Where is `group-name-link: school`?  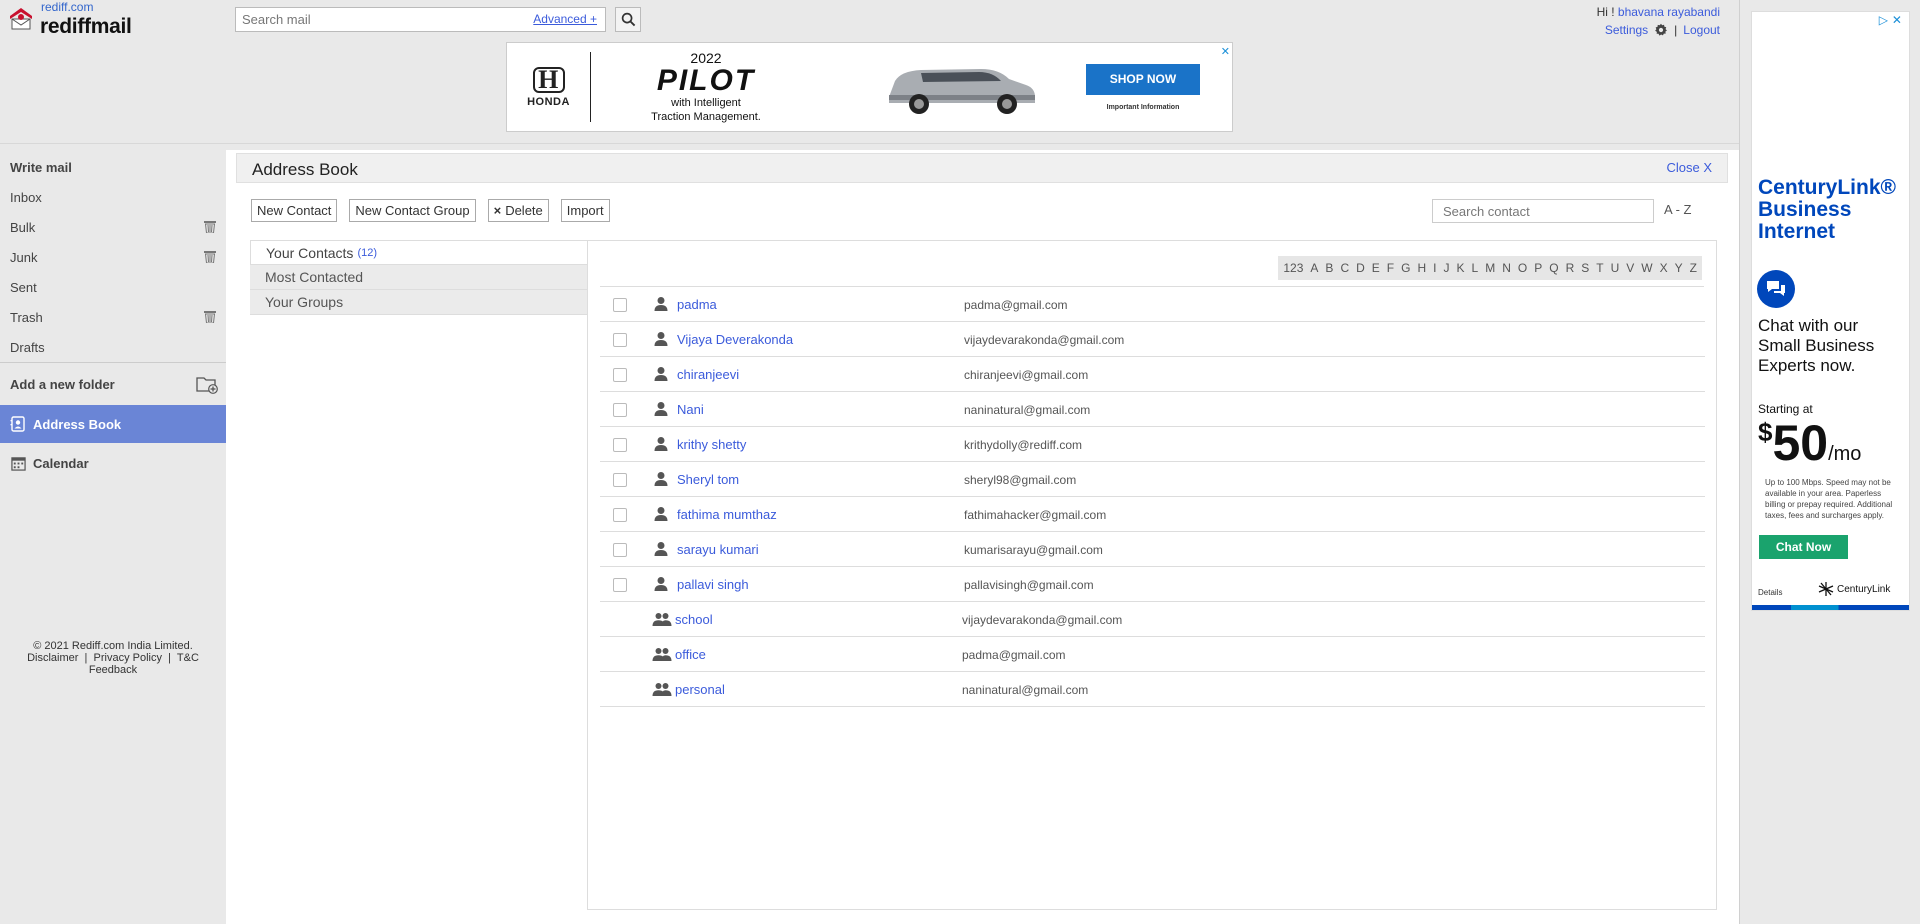 group-name-link: school is located at coordinates (694, 619).